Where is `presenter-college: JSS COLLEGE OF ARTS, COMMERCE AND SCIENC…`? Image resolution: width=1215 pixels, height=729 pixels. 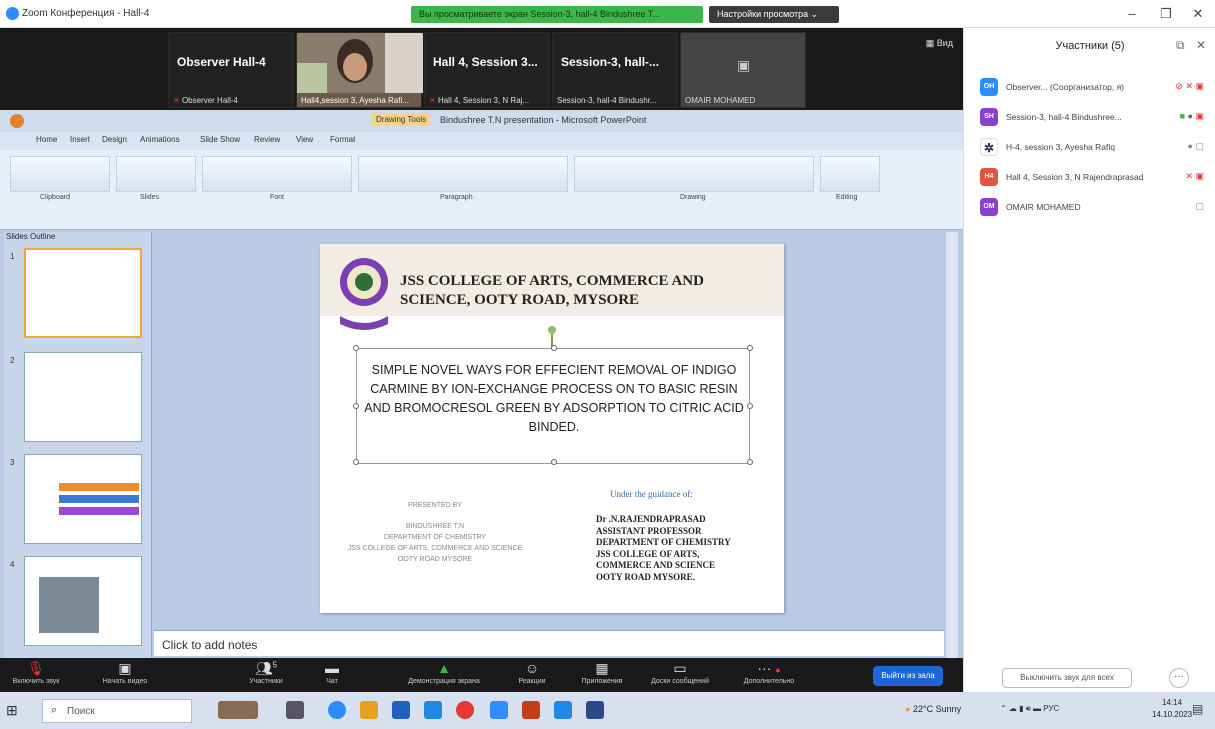 presenter-college: JSS COLLEGE OF ARTS, COMMERCE AND SCIENC… is located at coordinates (435, 548).